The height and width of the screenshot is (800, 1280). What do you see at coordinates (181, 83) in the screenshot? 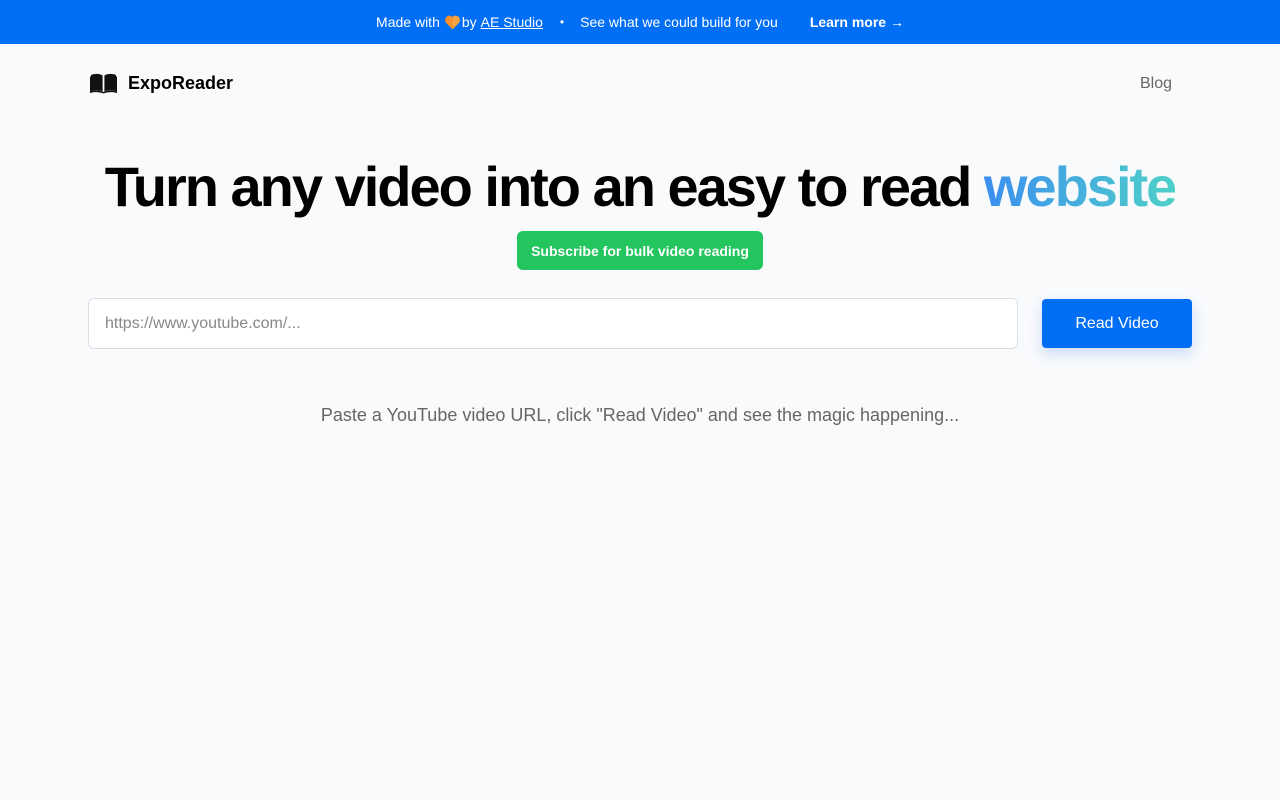
I see `brand-name: ExpoReader` at bounding box center [181, 83].